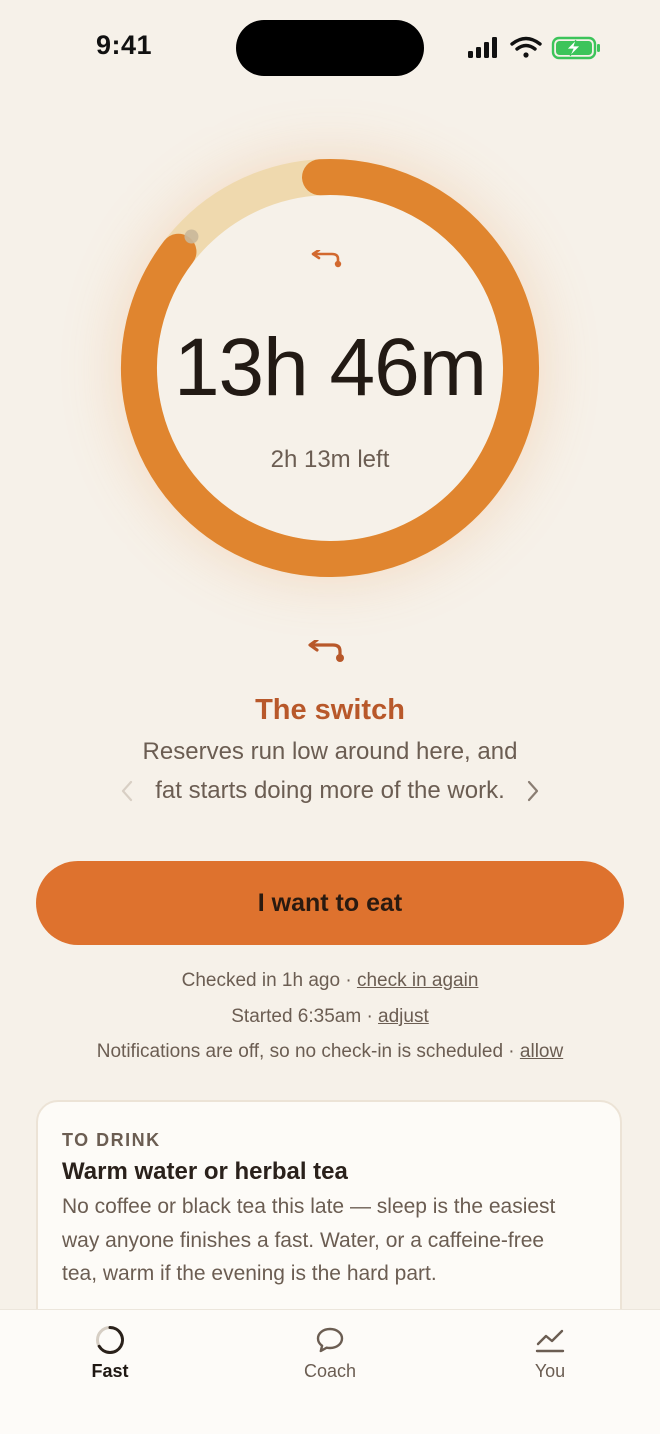 The width and height of the screenshot is (660, 1434). What do you see at coordinates (110, 1340) in the screenshot?
I see `progress-ring-icon` at bounding box center [110, 1340].